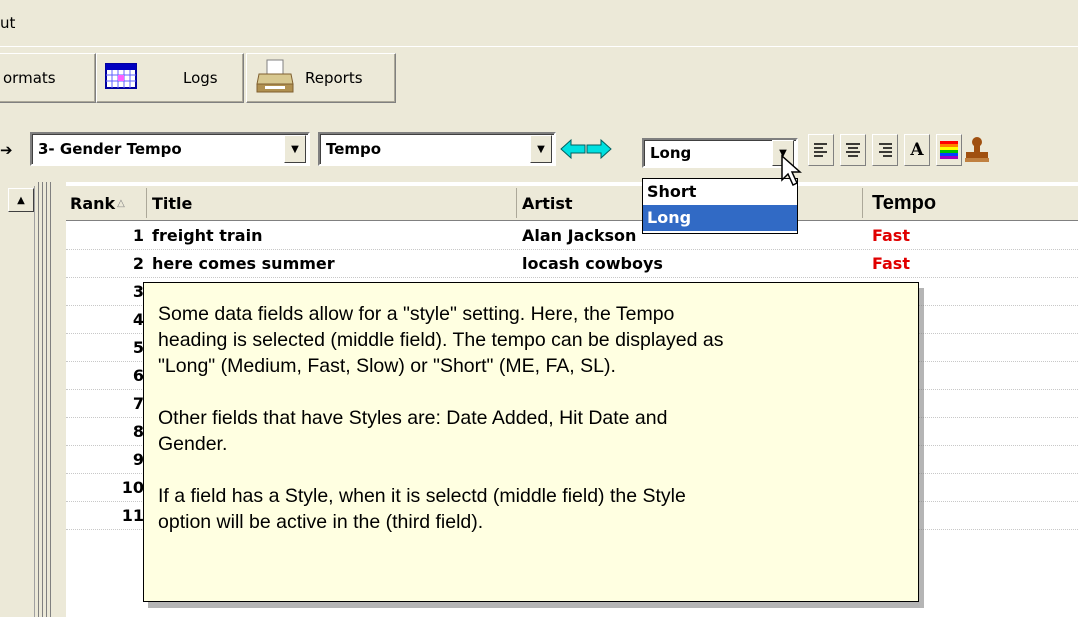  What do you see at coordinates (193, 444) in the screenshot?
I see `tooltip-text: Gender.` at bounding box center [193, 444].